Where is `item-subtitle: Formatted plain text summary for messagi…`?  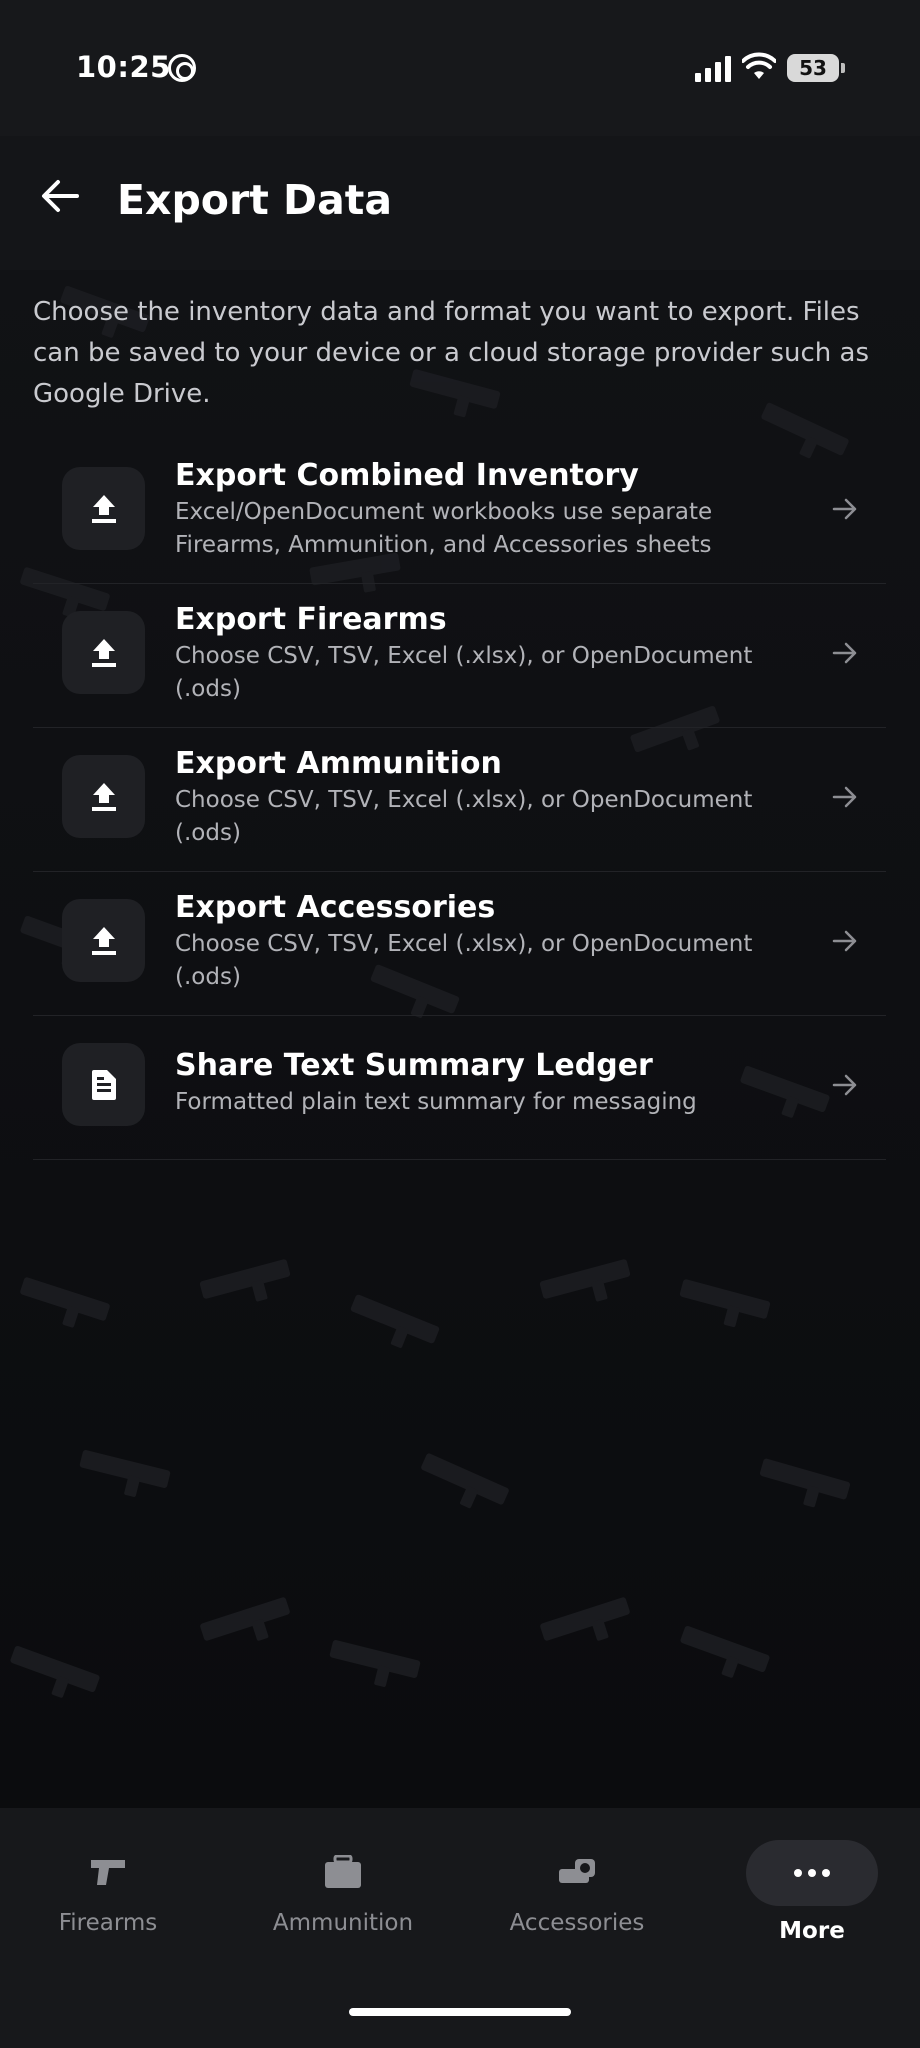
item-subtitle: Formatted plain text summary for messagi… is located at coordinates (436, 1102).